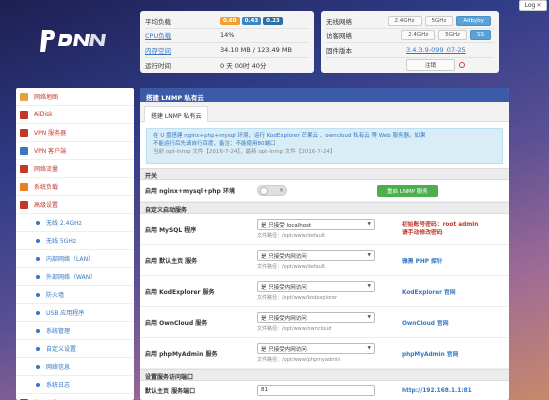 The width and height of the screenshot is (549, 400). I want to click on service-control: 是 只接受内网访问 ▼ 文件路径：/opt/www/kodexplorer, so click(316, 291).